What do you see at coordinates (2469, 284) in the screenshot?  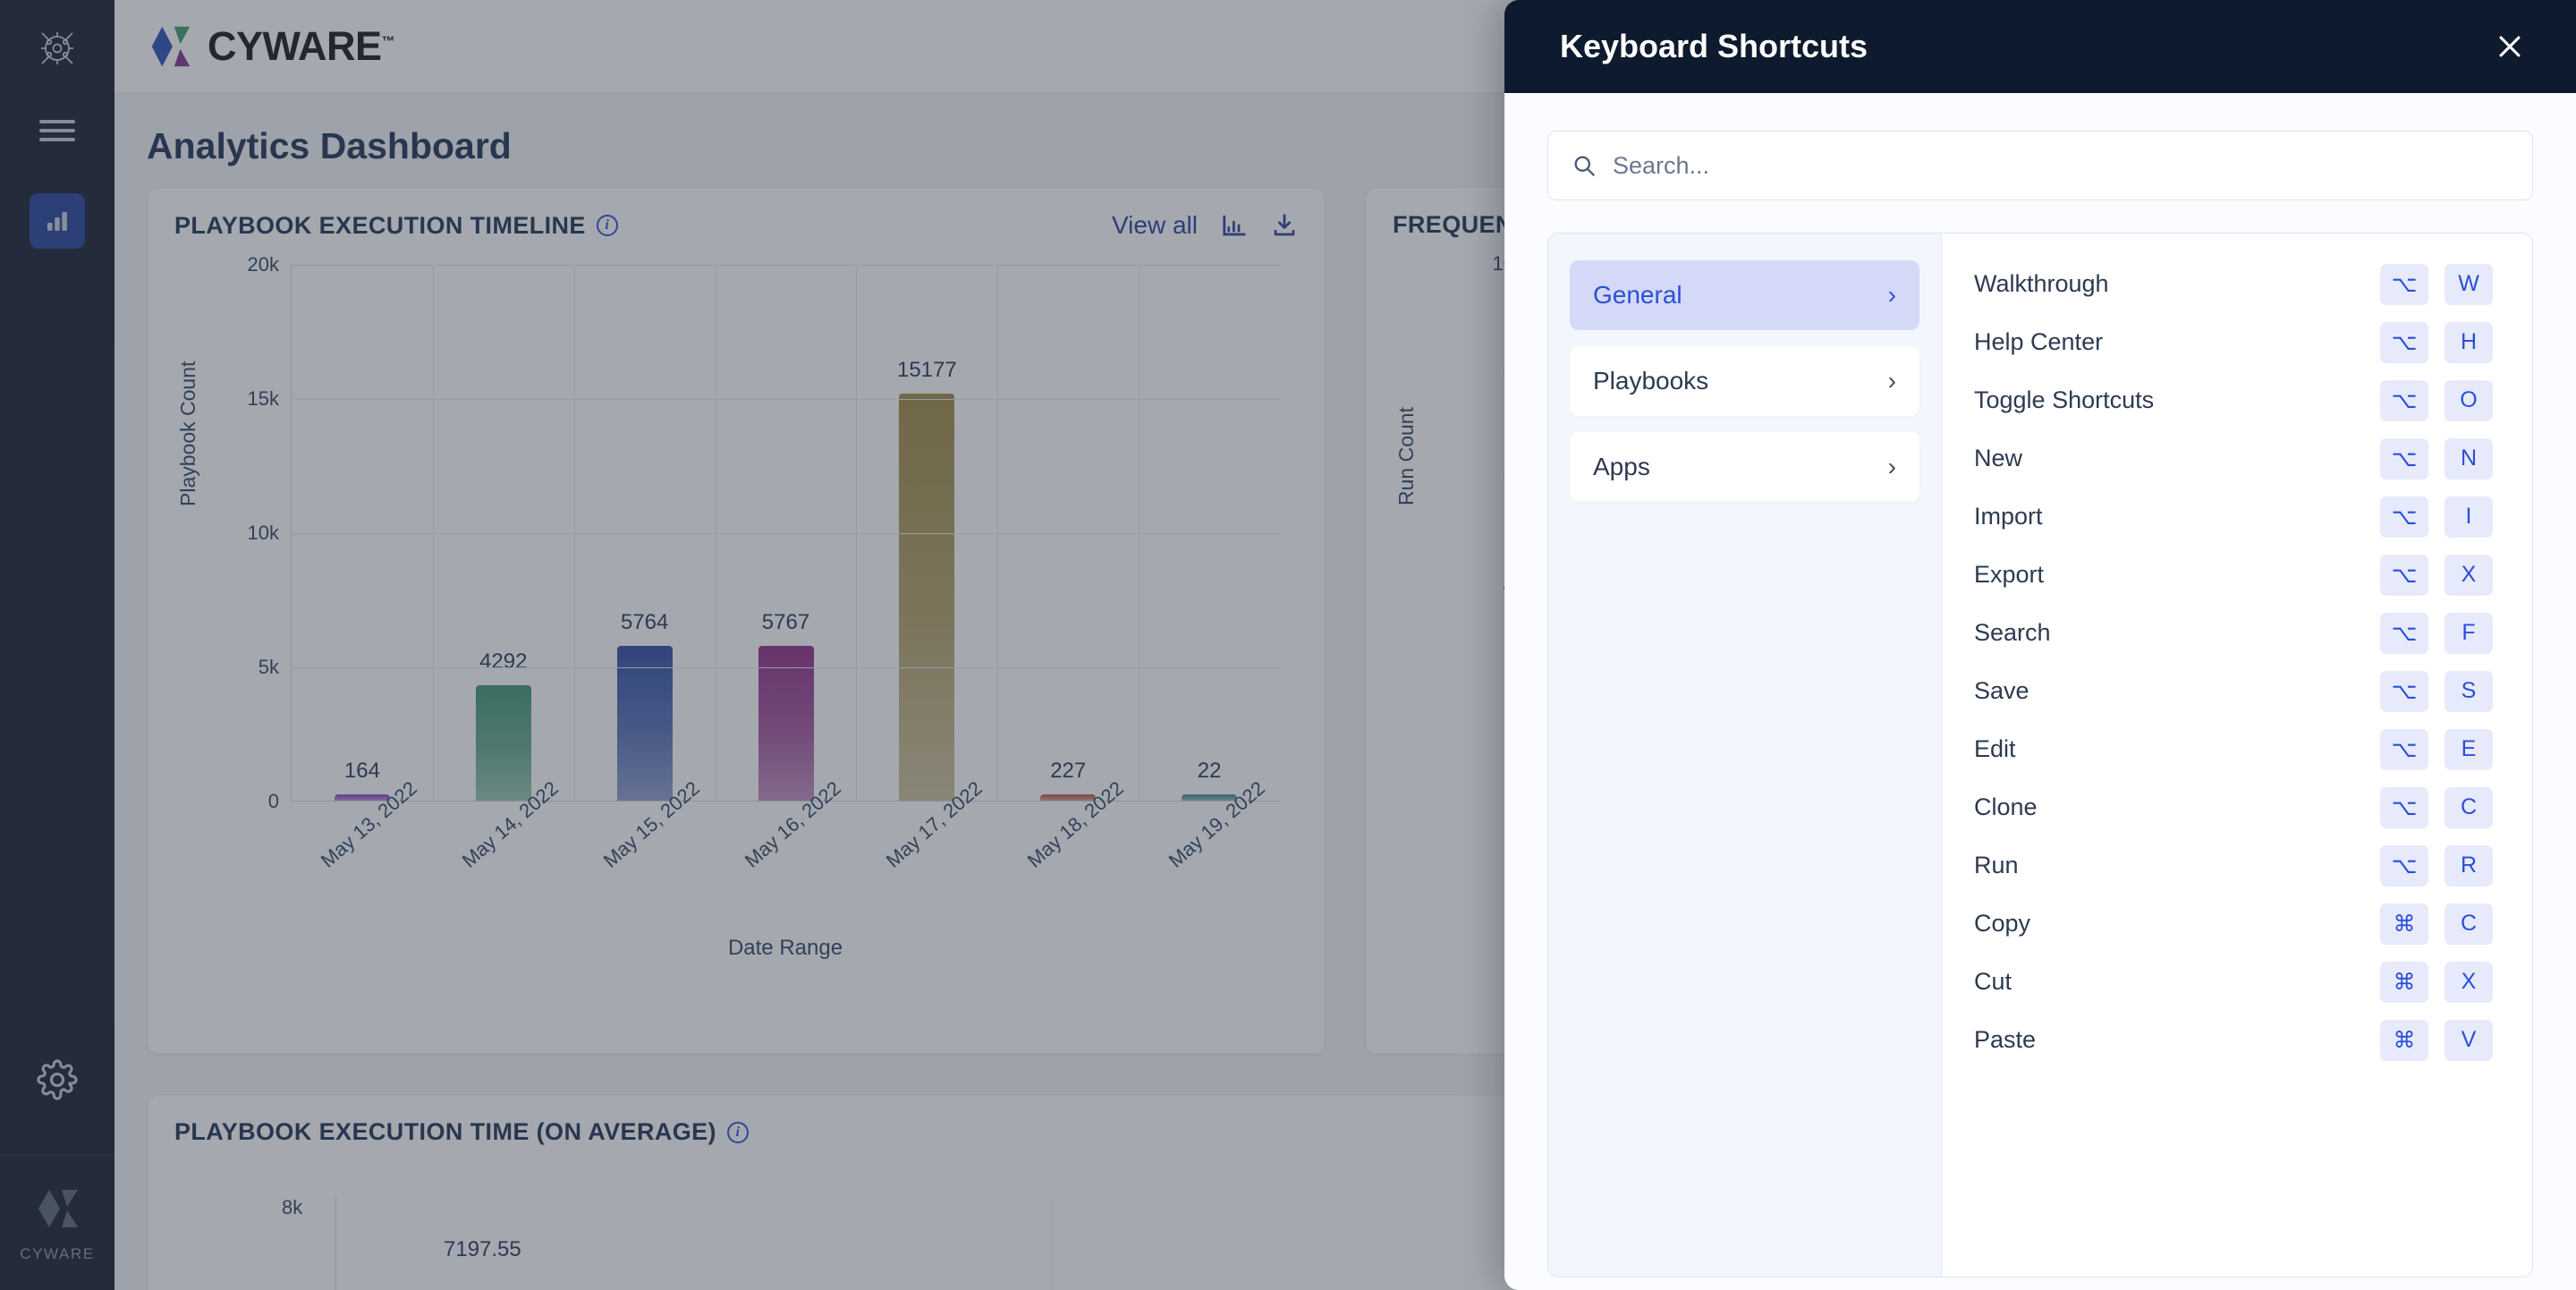 I see `shortcut-key-badge: W` at bounding box center [2469, 284].